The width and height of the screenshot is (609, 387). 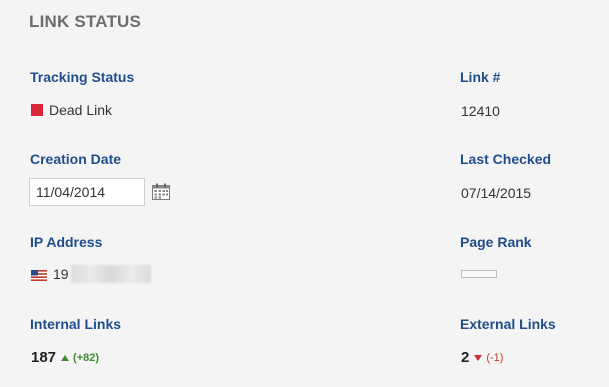 What do you see at coordinates (76, 324) in the screenshot?
I see `internal-links-label: Internal Links` at bounding box center [76, 324].